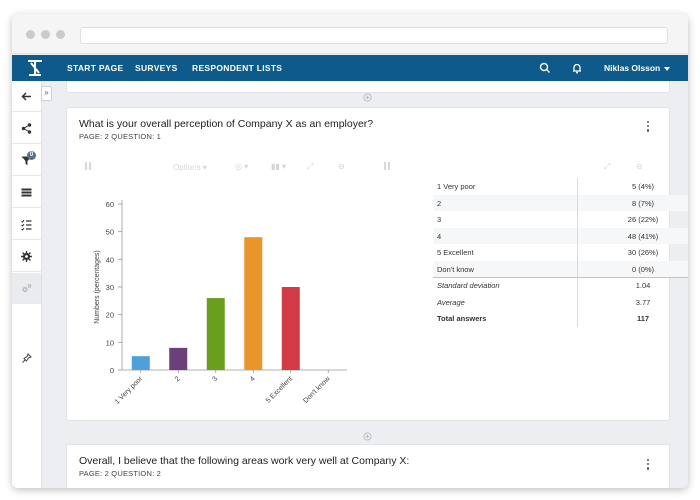  What do you see at coordinates (545, 68) in the screenshot?
I see `search-icon` at bounding box center [545, 68].